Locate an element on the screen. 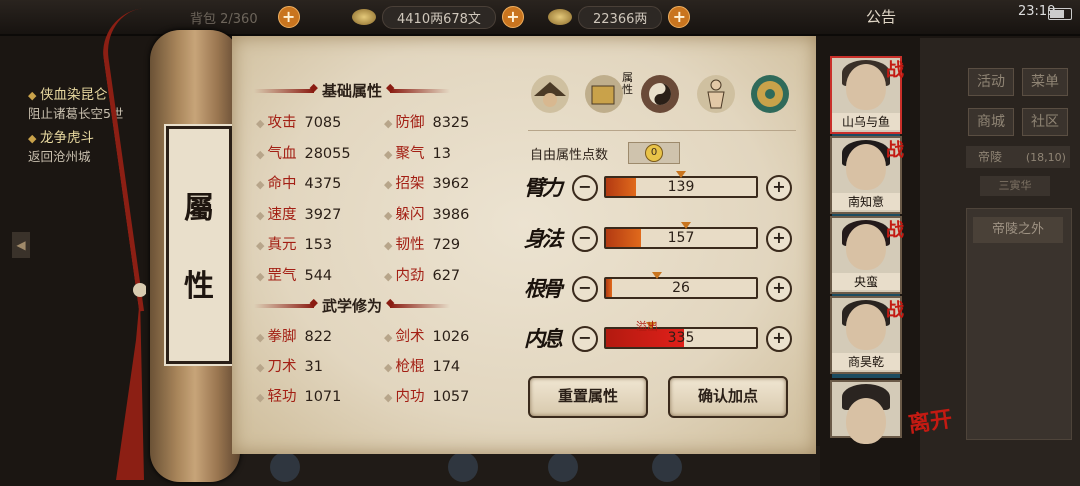 This screenshot has height=486, width=1080. stat-row: ◆ 命中 4375 is located at coordinates (299, 184).